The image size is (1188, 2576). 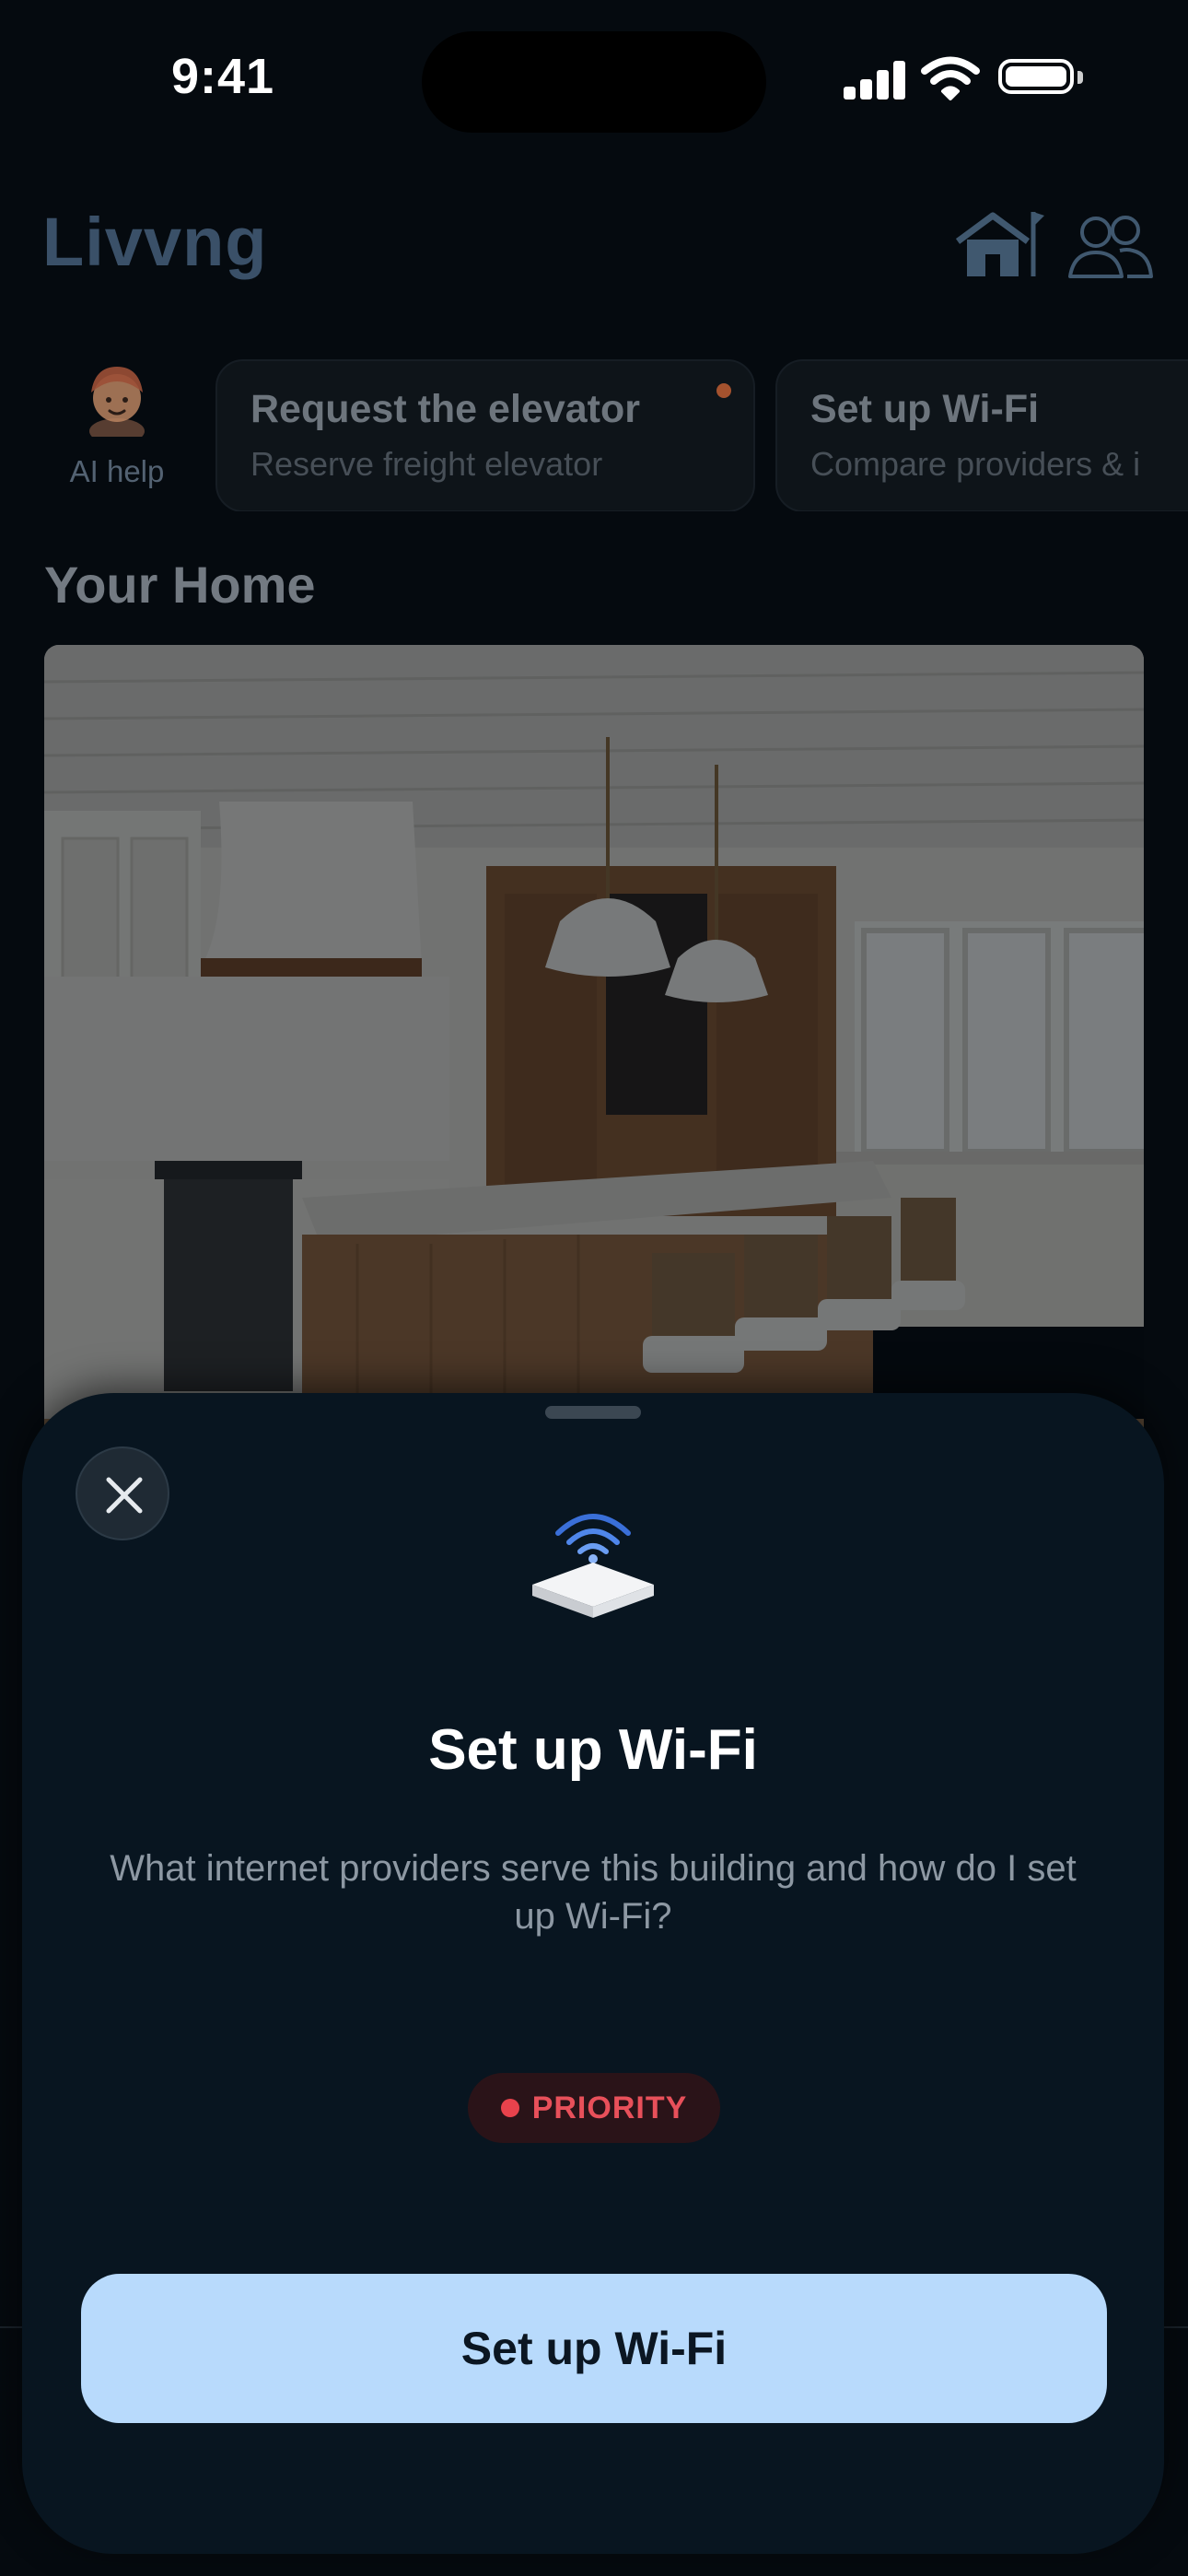 I want to click on app-logo: Livvng, so click(x=155, y=242).